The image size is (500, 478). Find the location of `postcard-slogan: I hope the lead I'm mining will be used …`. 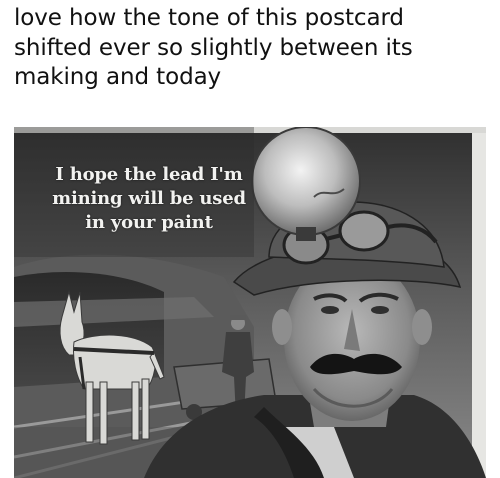

postcard-slogan: I hope the lead I'm mining will be used … is located at coordinates (149, 199).